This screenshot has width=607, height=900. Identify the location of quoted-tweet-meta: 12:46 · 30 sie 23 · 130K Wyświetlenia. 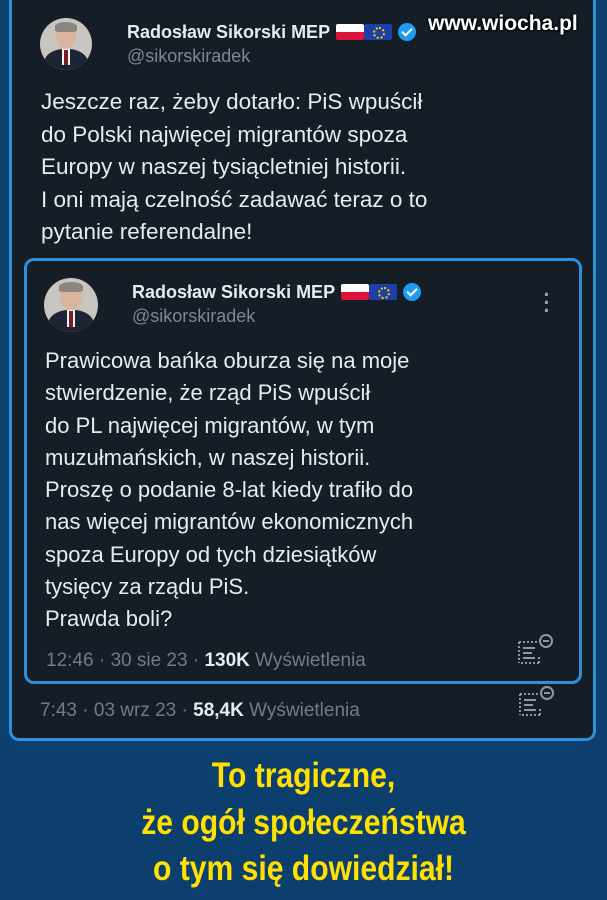
(206, 660).